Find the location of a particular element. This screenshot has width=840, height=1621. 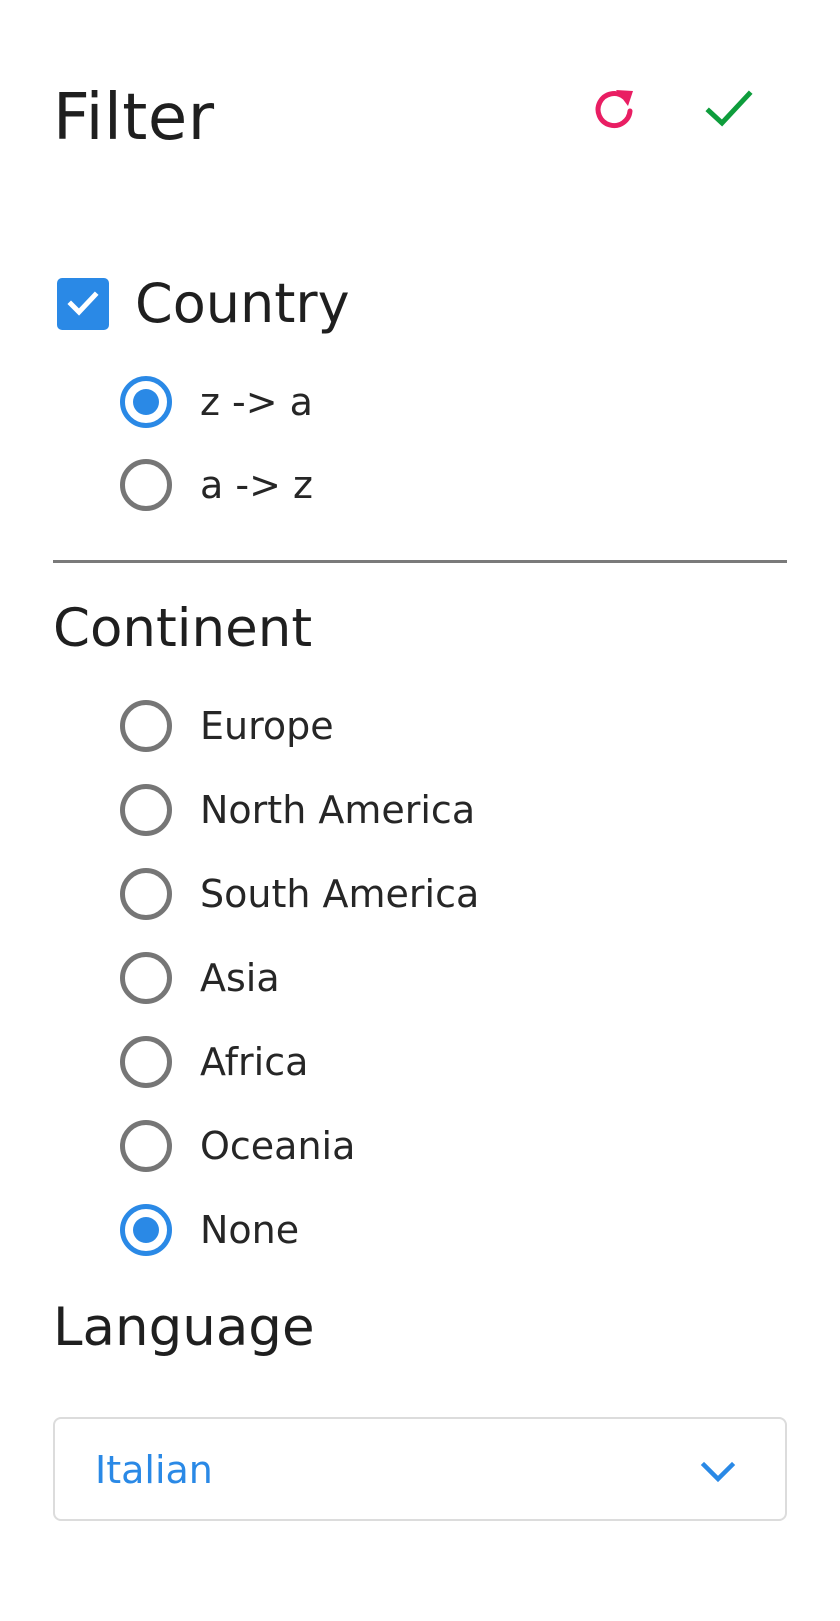

checkmark-icon is located at coordinates (83, 303).